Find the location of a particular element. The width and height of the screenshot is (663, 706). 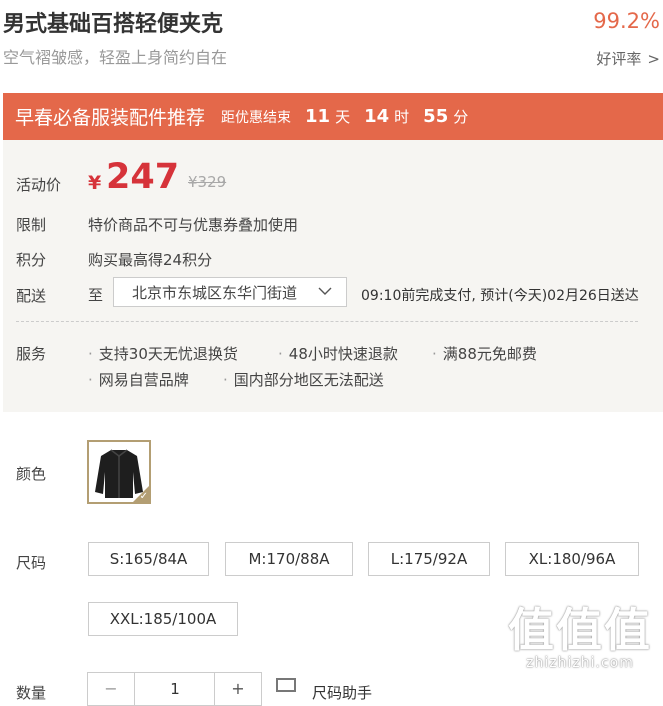

quantity-label: 数量 is located at coordinates (31, 693).